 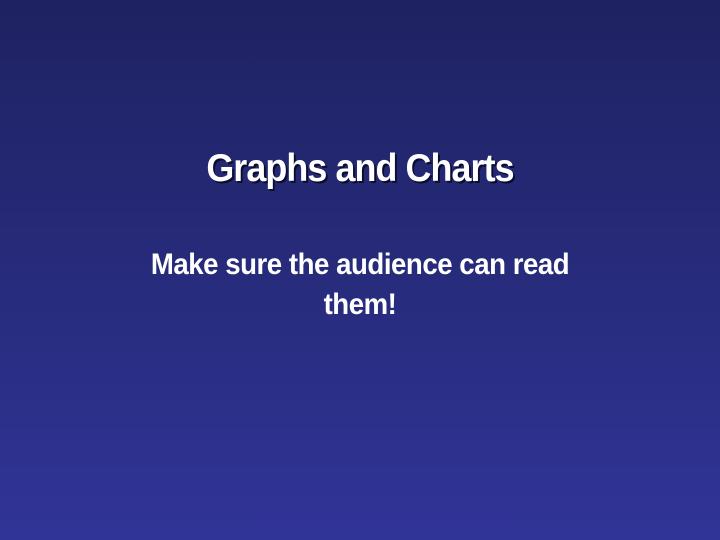 What do you see at coordinates (360, 284) in the screenshot?
I see `slide-body-text: Make sure the audience can read them!` at bounding box center [360, 284].